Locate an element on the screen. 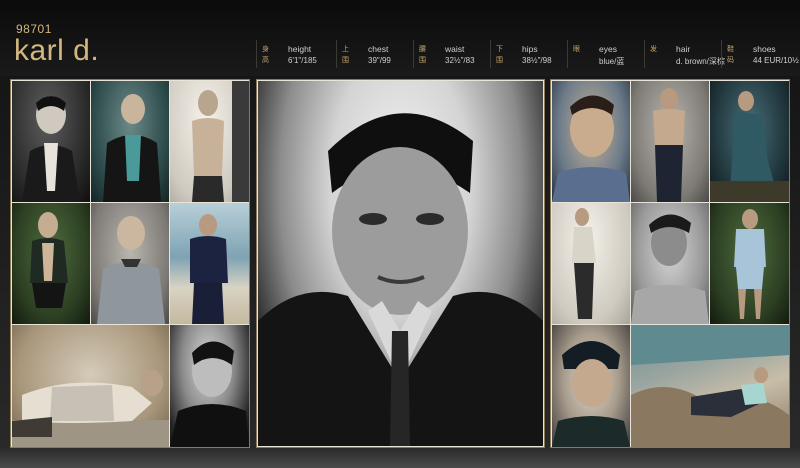  stat-shoes: 鞋 码 shoes 44 EUR/10½ US is located at coordinates (760, 54).